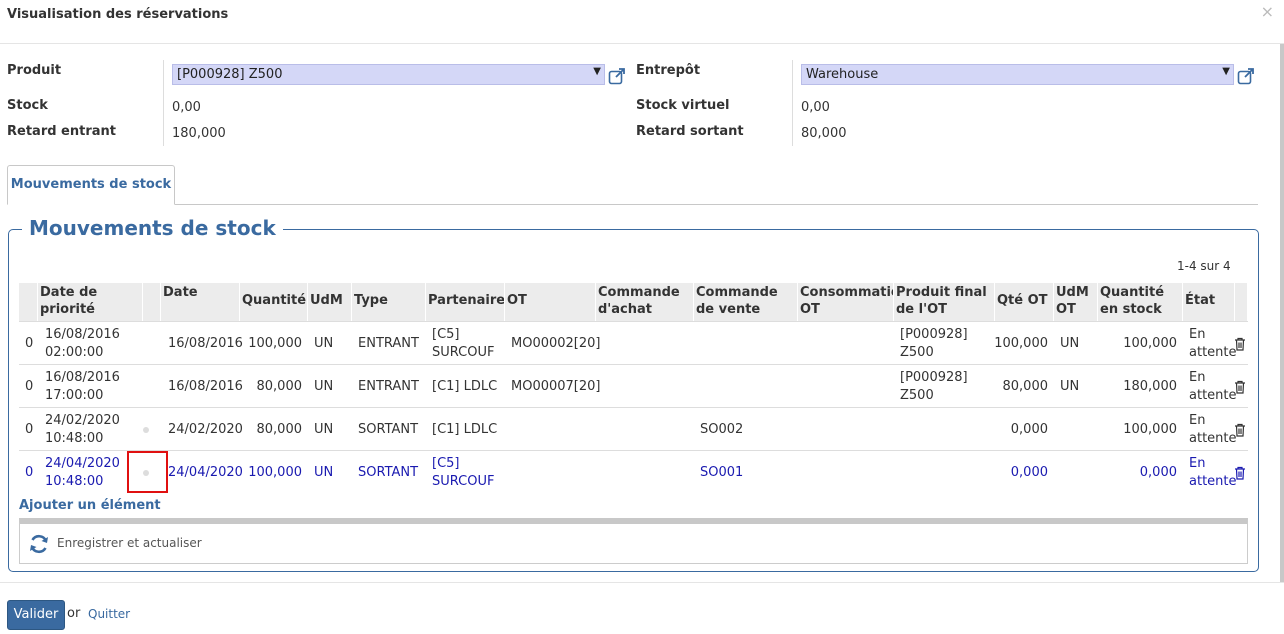 The width and height of the screenshot is (1284, 634). I want to click on cell-sale-order, so click(748, 386).